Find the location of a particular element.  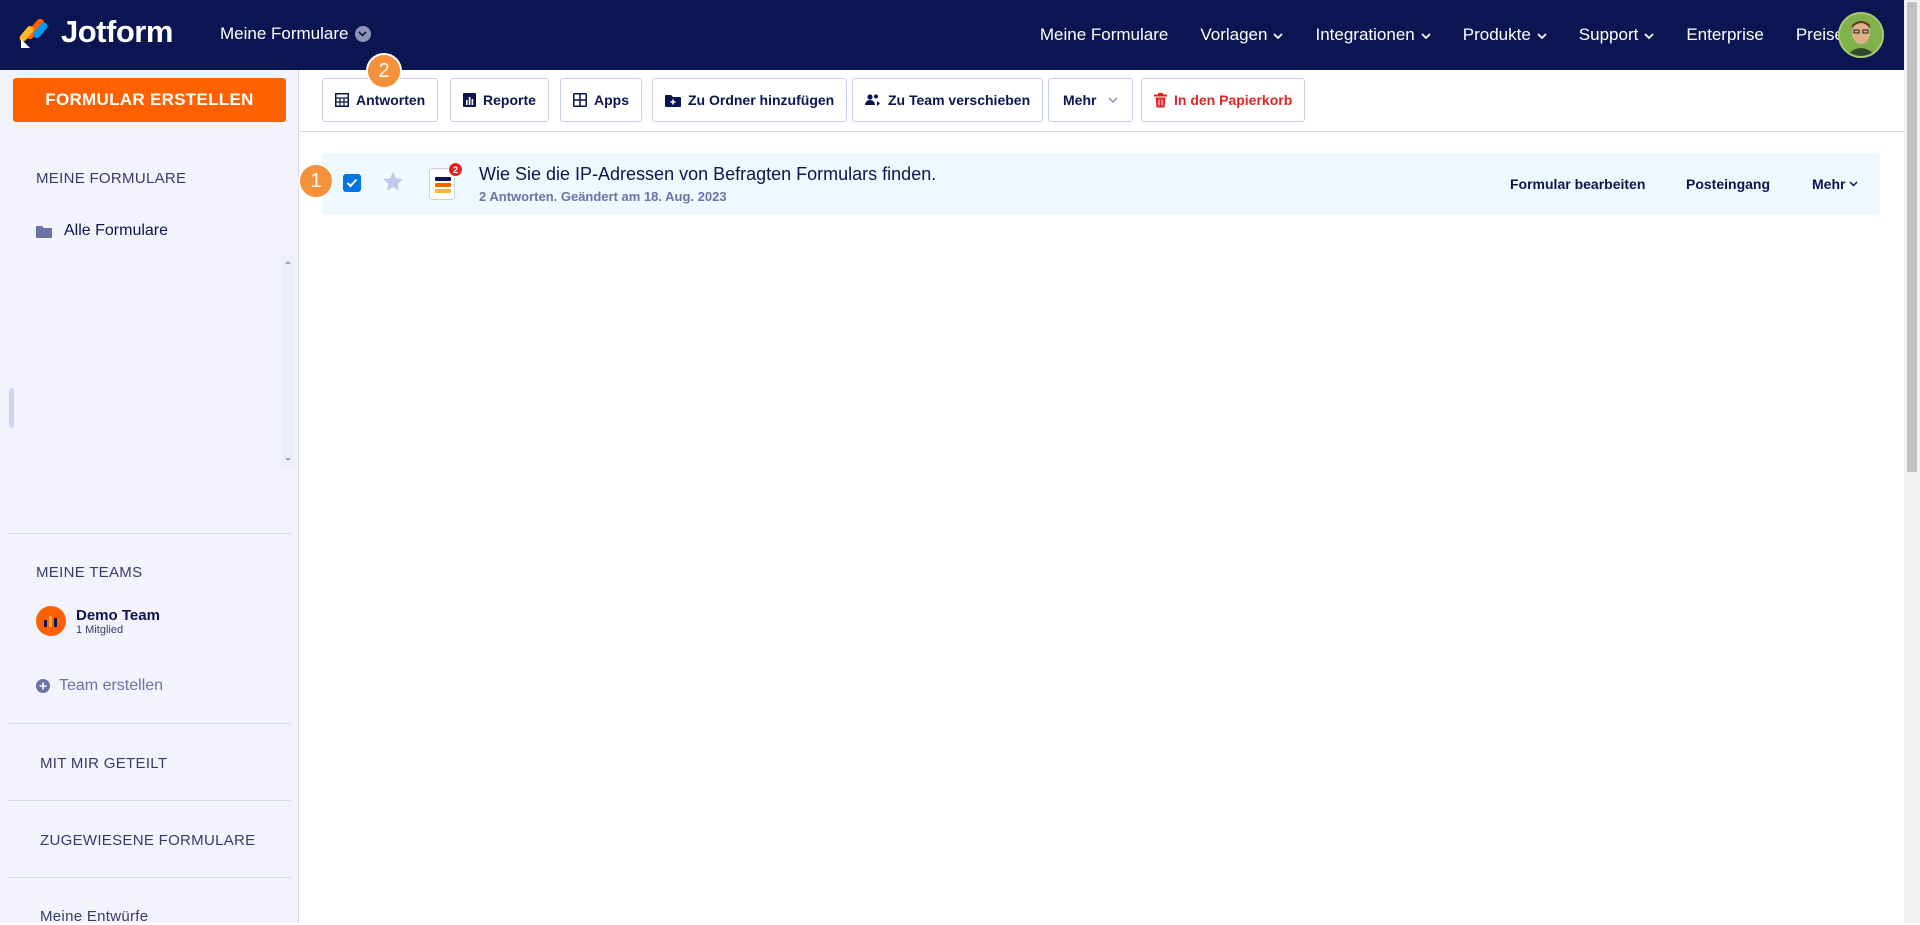

team-move-icon is located at coordinates (872, 100).